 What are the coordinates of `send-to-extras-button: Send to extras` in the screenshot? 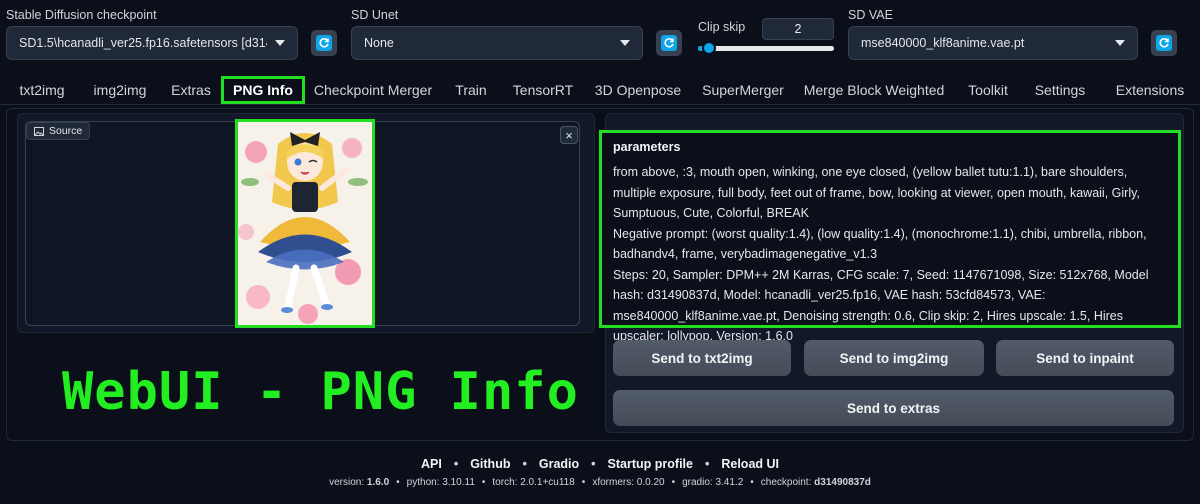 It's located at (893, 408).